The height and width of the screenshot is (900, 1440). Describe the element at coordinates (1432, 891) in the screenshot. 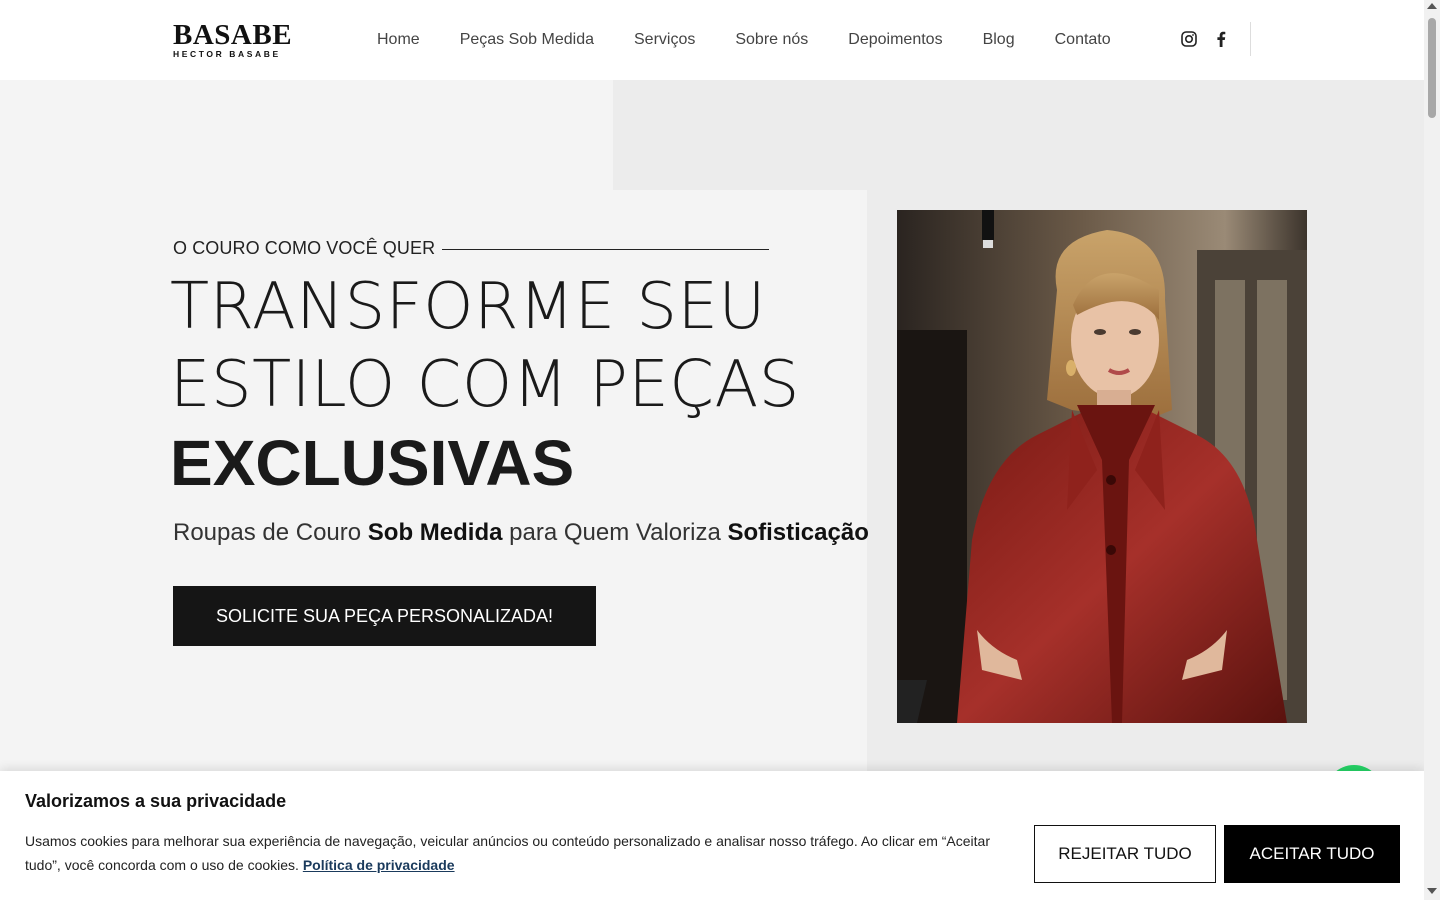

I see `scroll-down-icon` at that location.